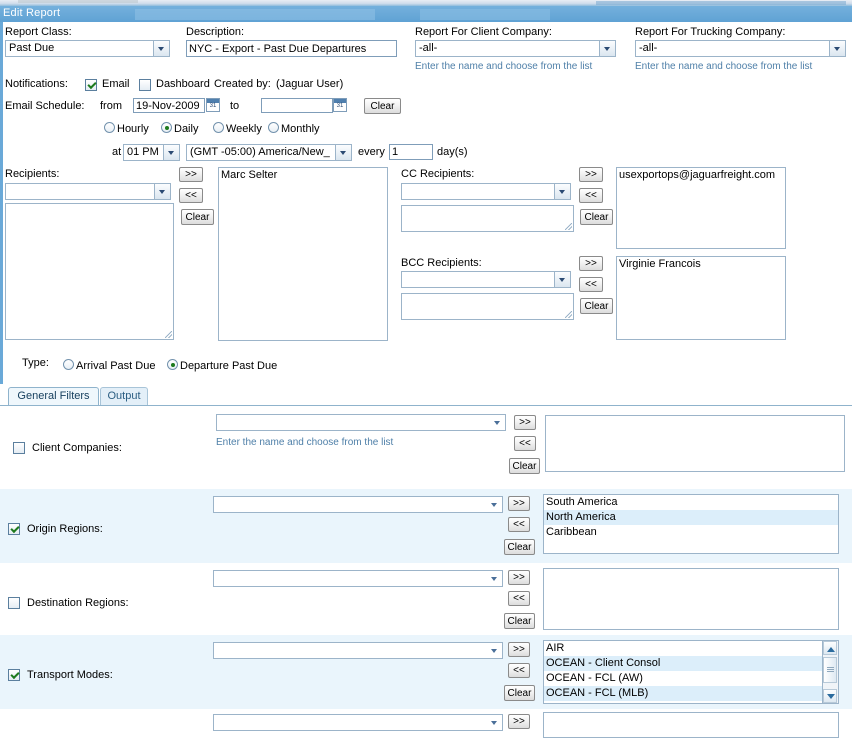 Image resolution: width=852 pixels, height=741 pixels. I want to click on transport-modes-checkbox, so click(14, 675).